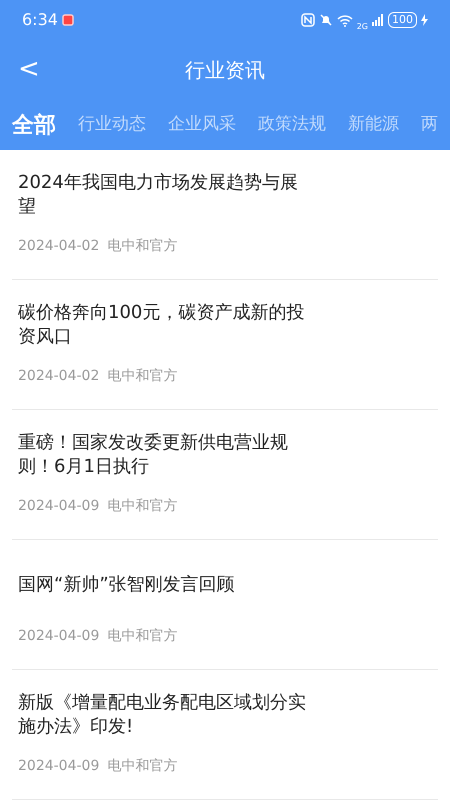  What do you see at coordinates (68, 20) in the screenshot?
I see `notification-icon` at bounding box center [68, 20].